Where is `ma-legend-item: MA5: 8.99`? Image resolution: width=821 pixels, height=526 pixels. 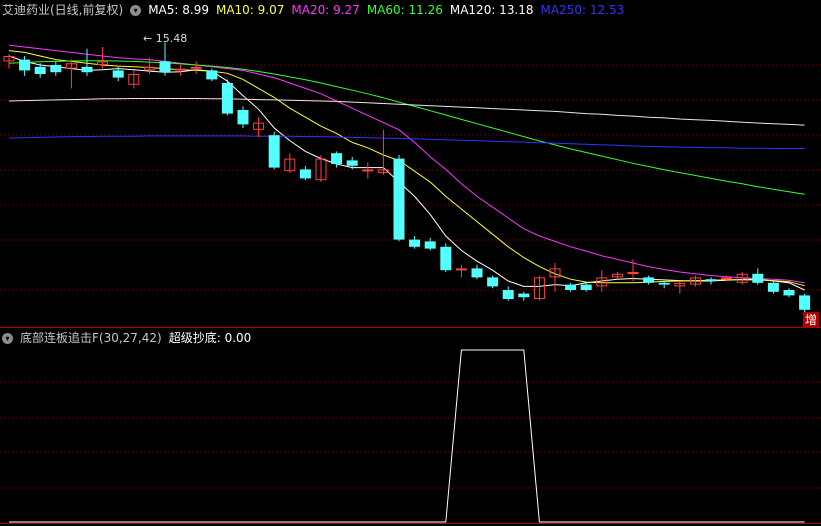 ma-legend-item: MA5: 8.99 is located at coordinates (178, 10).